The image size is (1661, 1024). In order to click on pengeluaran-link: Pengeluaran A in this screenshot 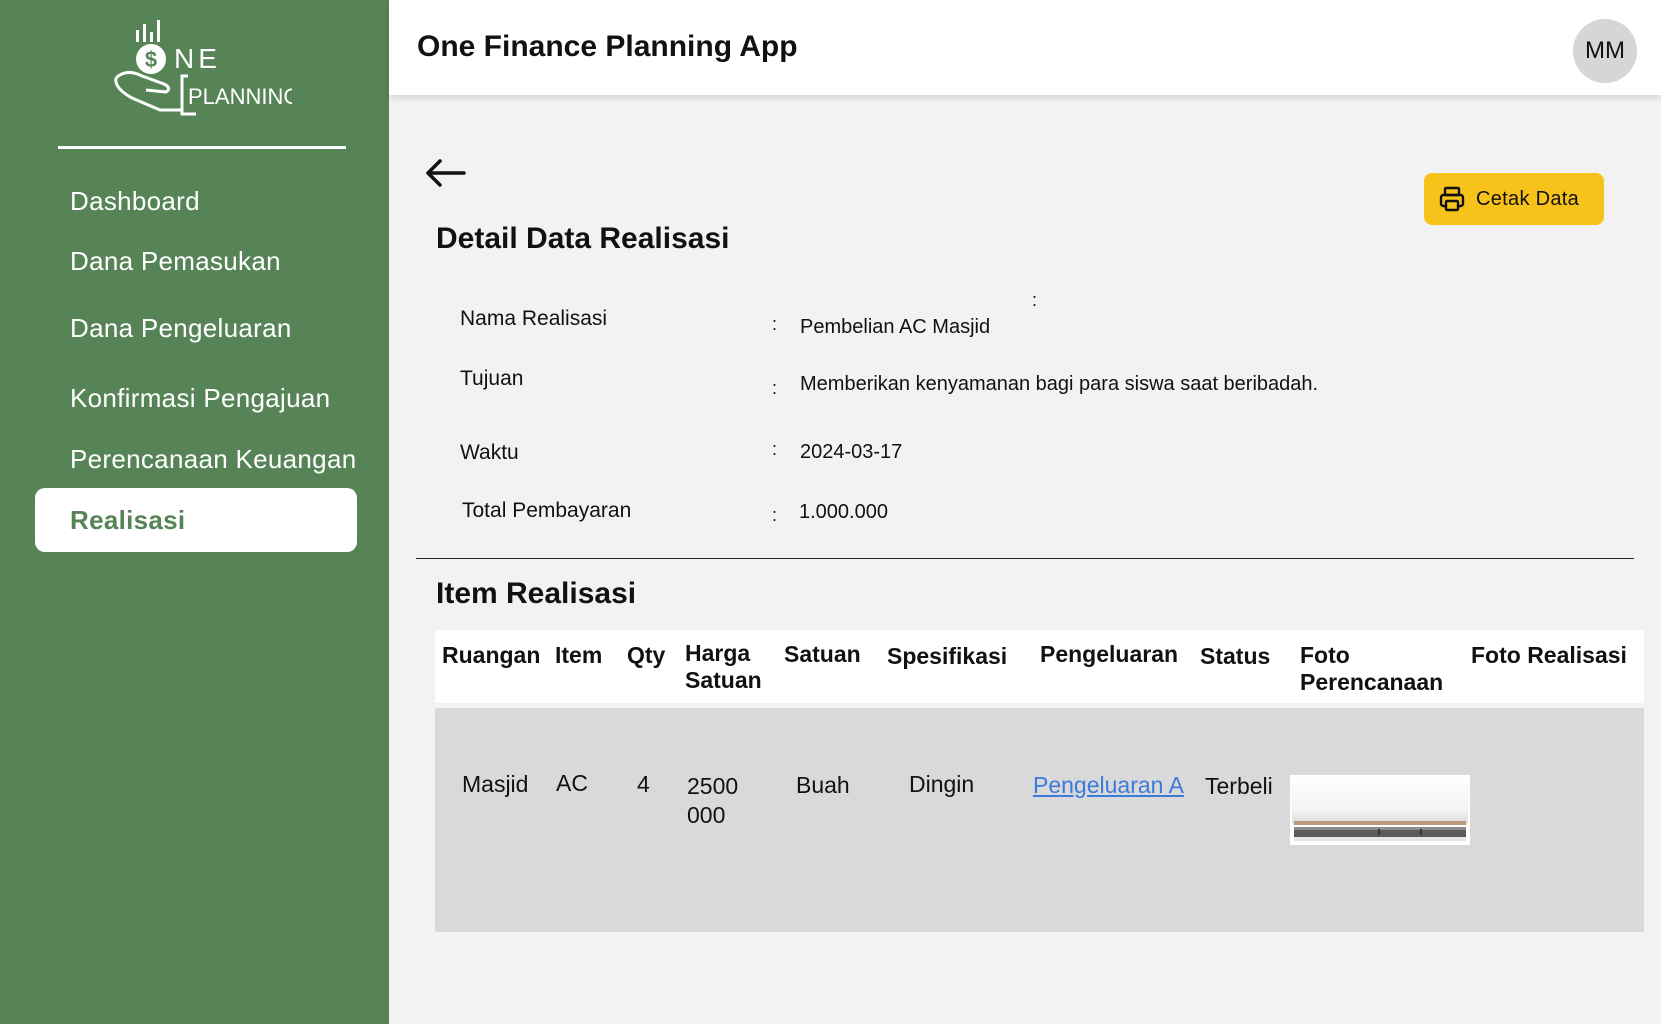, I will do `click(1108, 785)`.